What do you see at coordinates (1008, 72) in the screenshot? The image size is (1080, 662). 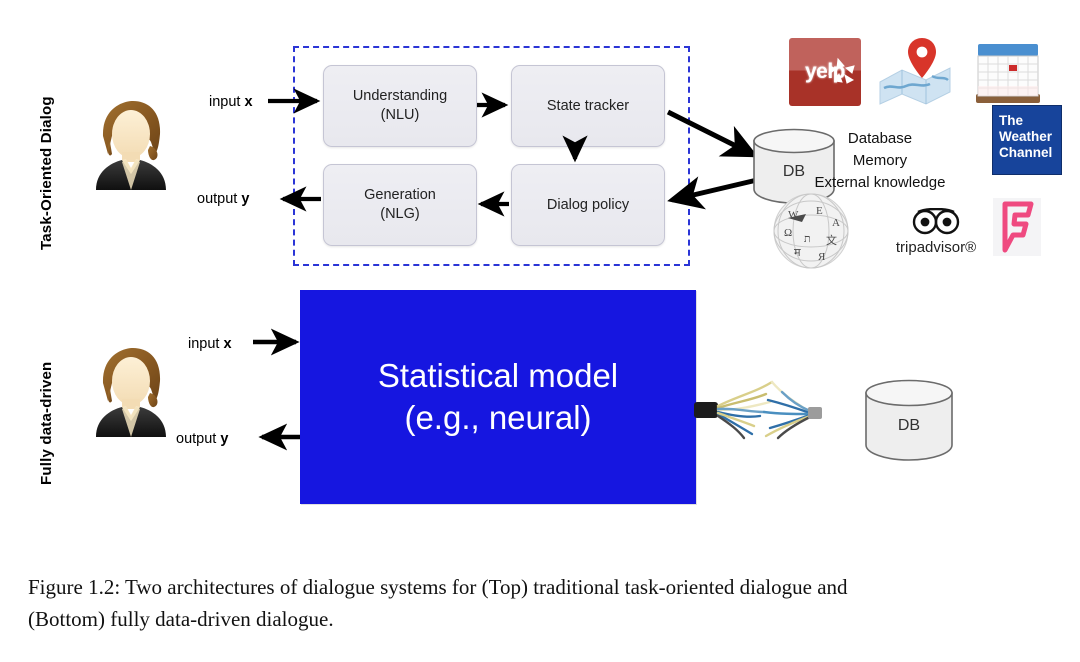 I see `calendar-logo` at bounding box center [1008, 72].